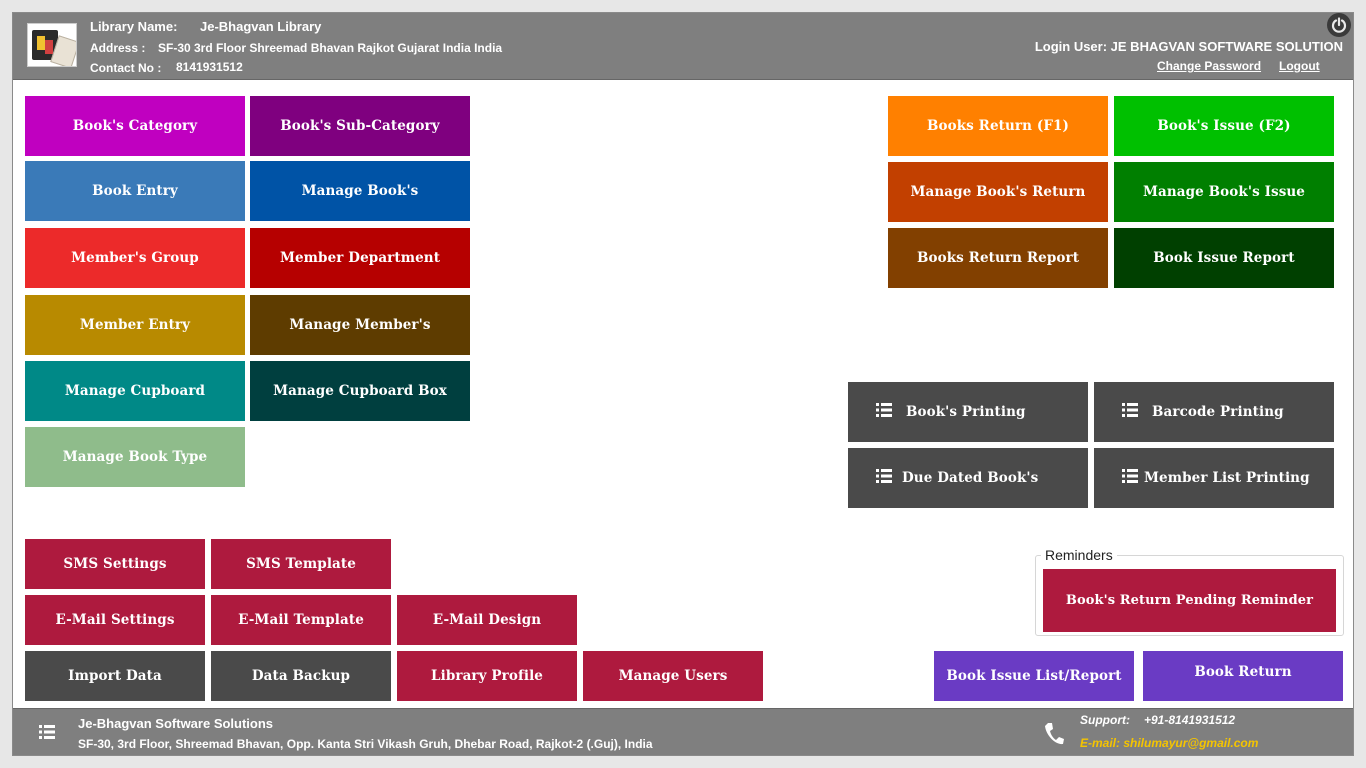  Describe the element at coordinates (52, 45) in the screenshot. I see `library-logo` at that location.